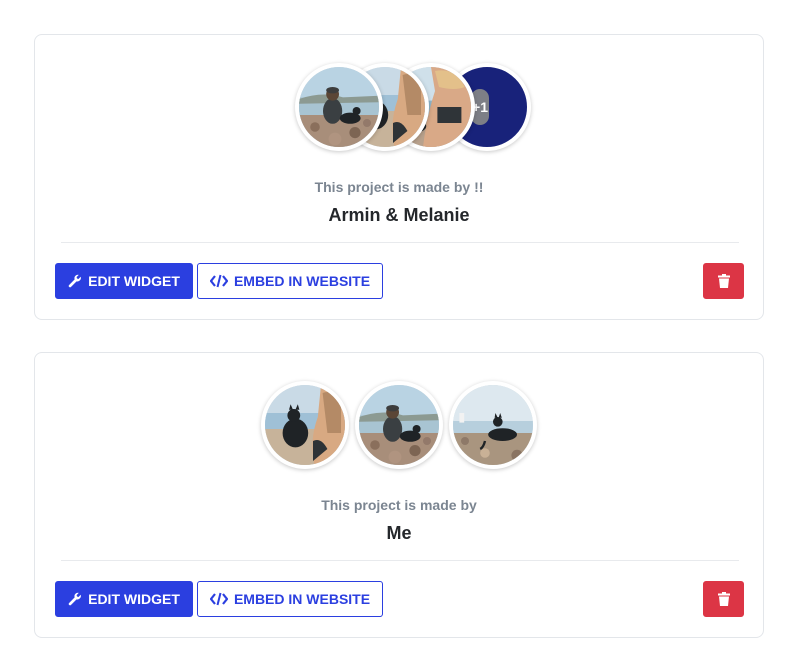 Image resolution: width=799 pixels, height=658 pixels. What do you see at coordinates (399, 505) in the screenshot?
I see `made-by-label: This project is made by` at bounding box center [399, 505].